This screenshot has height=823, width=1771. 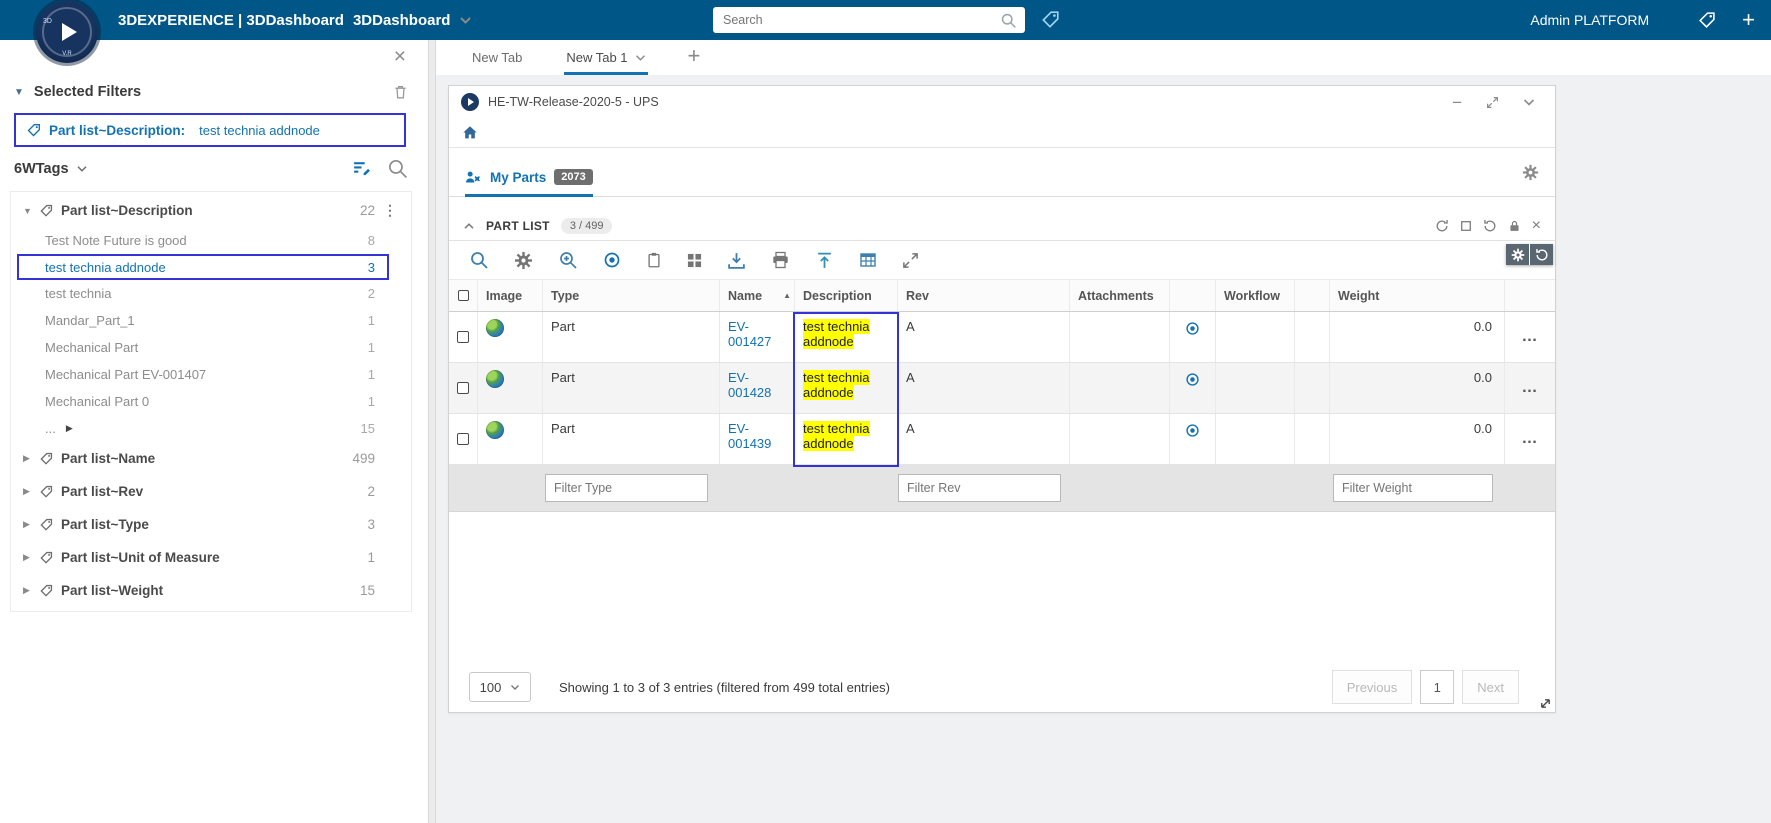 I want to click on tags-icon, so click(x=1050, y=20).